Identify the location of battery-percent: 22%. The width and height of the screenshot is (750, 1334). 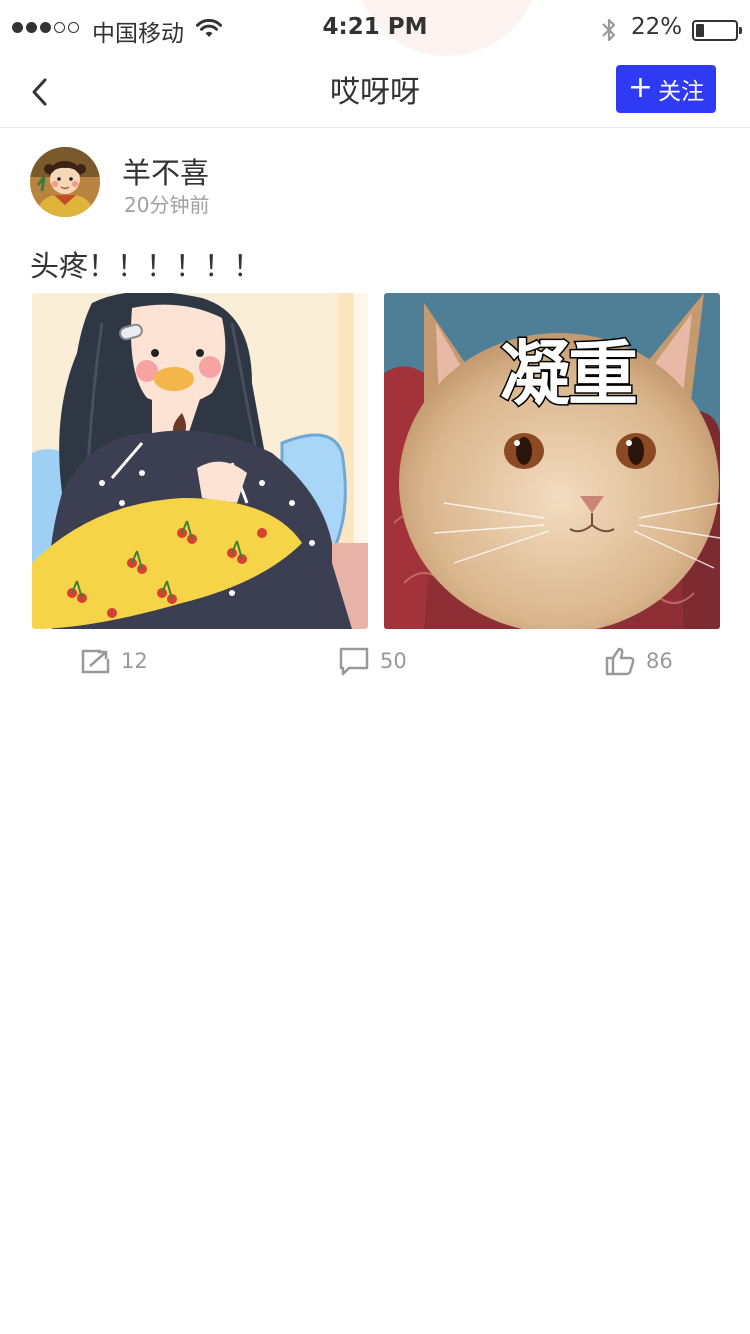
(657, 27).